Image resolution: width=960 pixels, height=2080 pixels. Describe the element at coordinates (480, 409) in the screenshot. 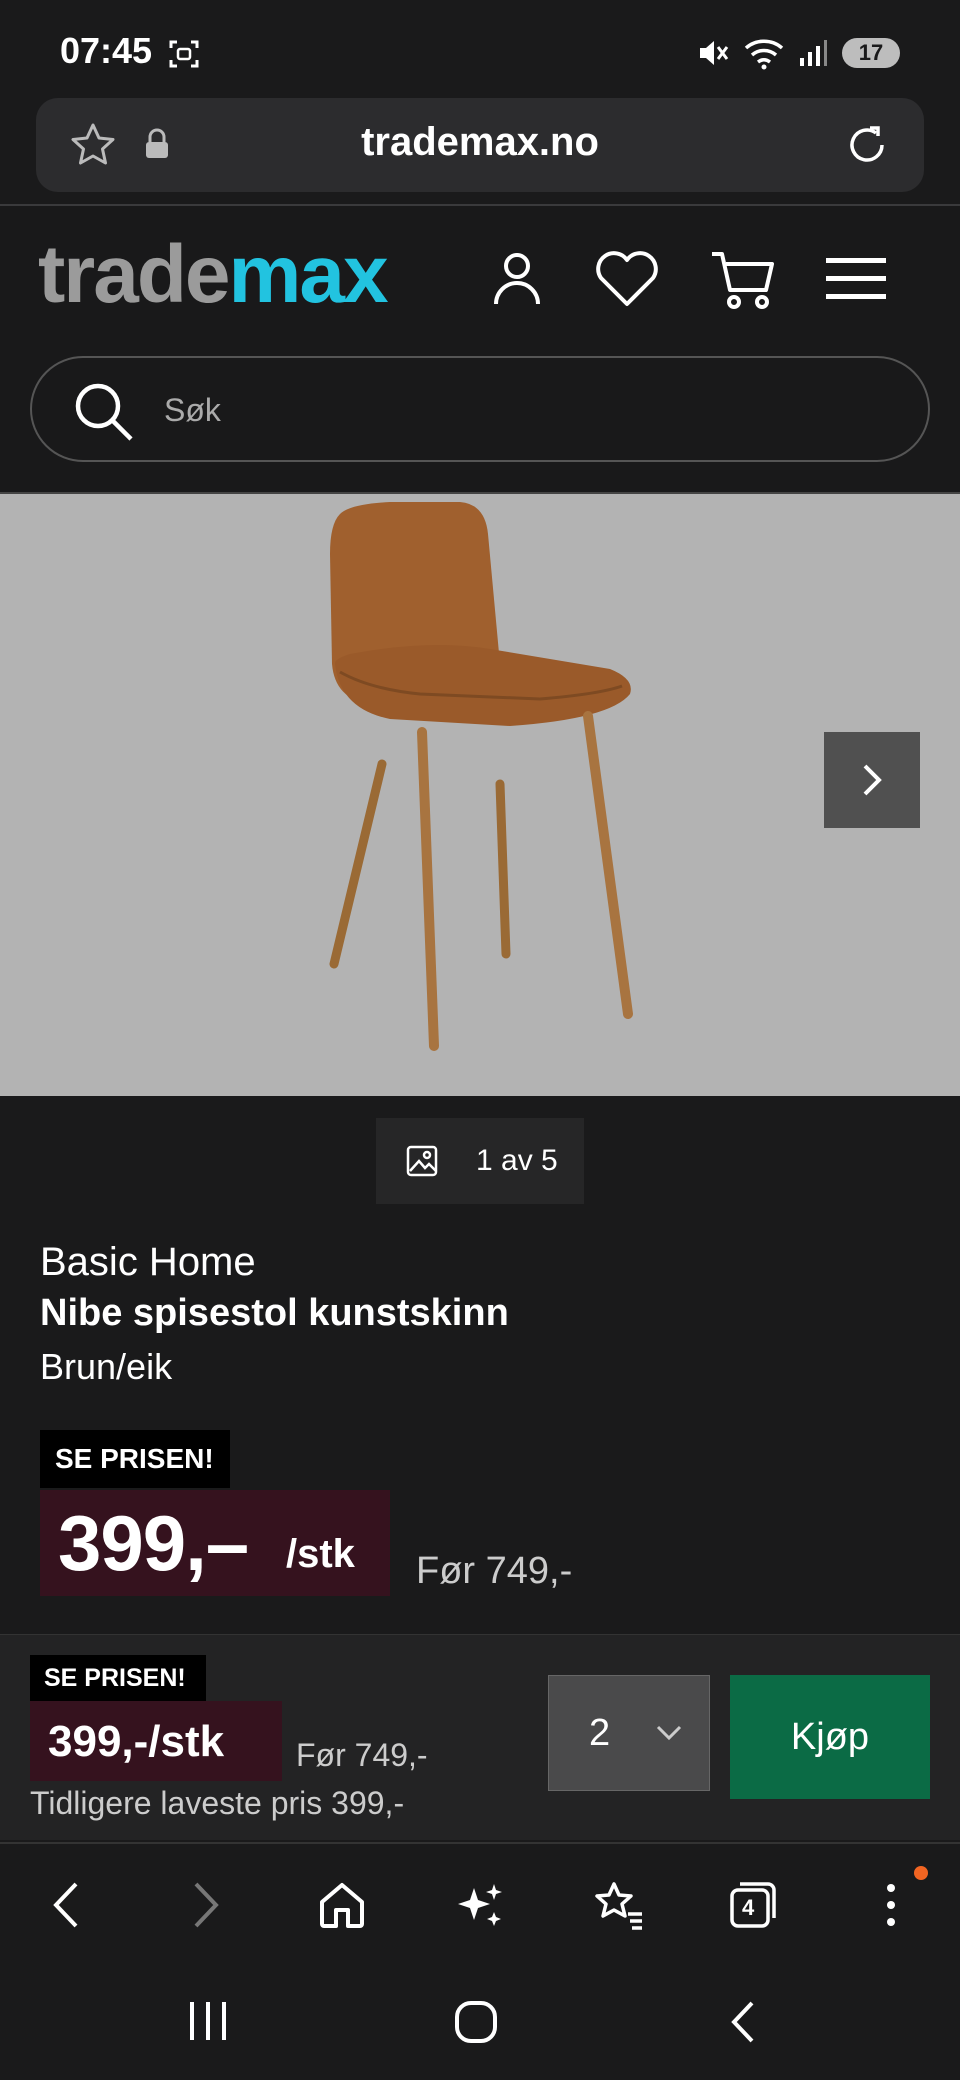

I see `search-input: Søk` at that location.